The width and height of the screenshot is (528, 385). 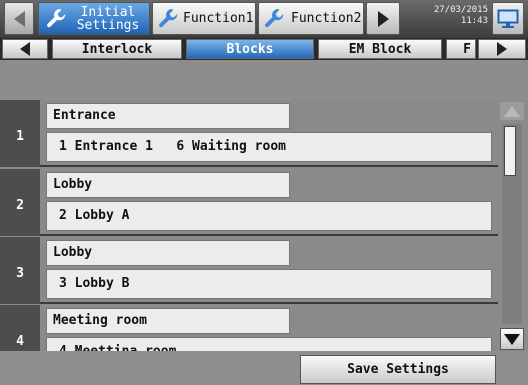 What do you see at coordinates (398, 369) in the screenshot?
I see `save-settings-button: Save Settings` at bounding box center [398, 369].